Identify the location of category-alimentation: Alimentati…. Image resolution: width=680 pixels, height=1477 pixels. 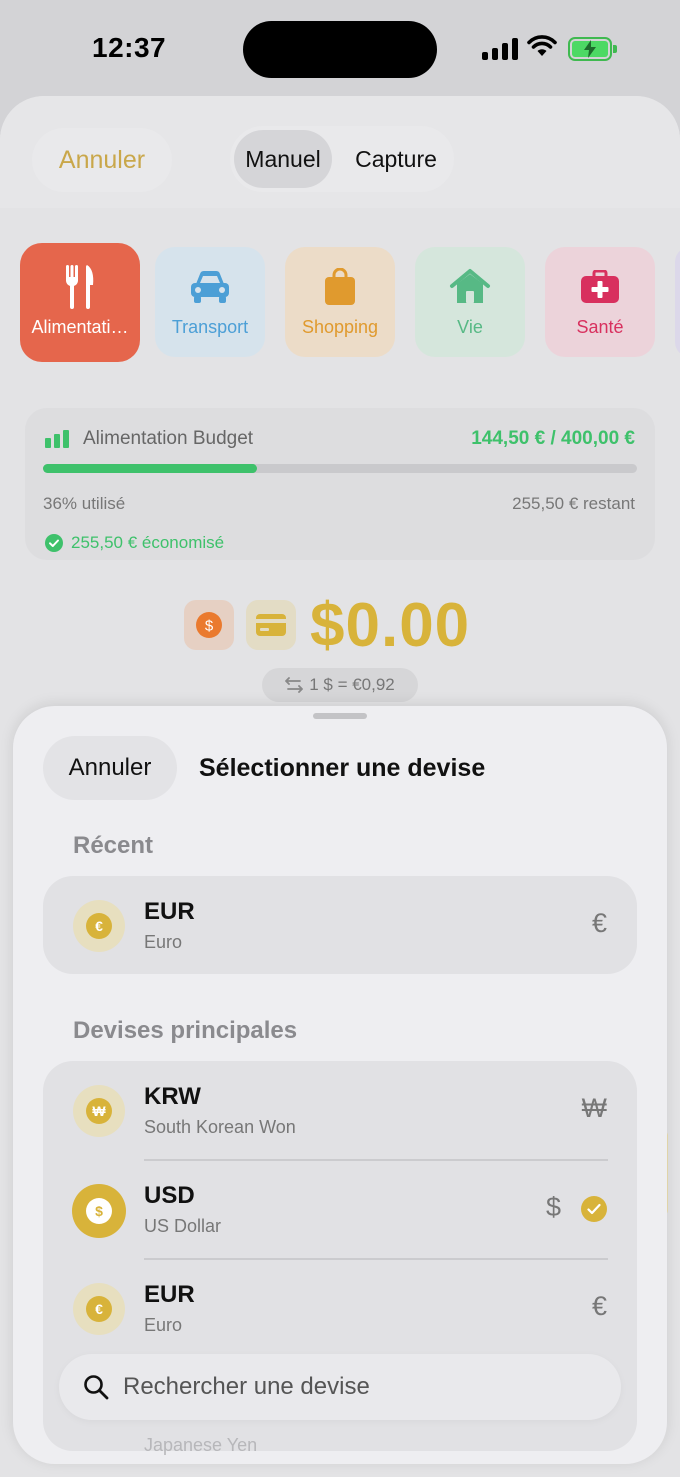
(80, 302).